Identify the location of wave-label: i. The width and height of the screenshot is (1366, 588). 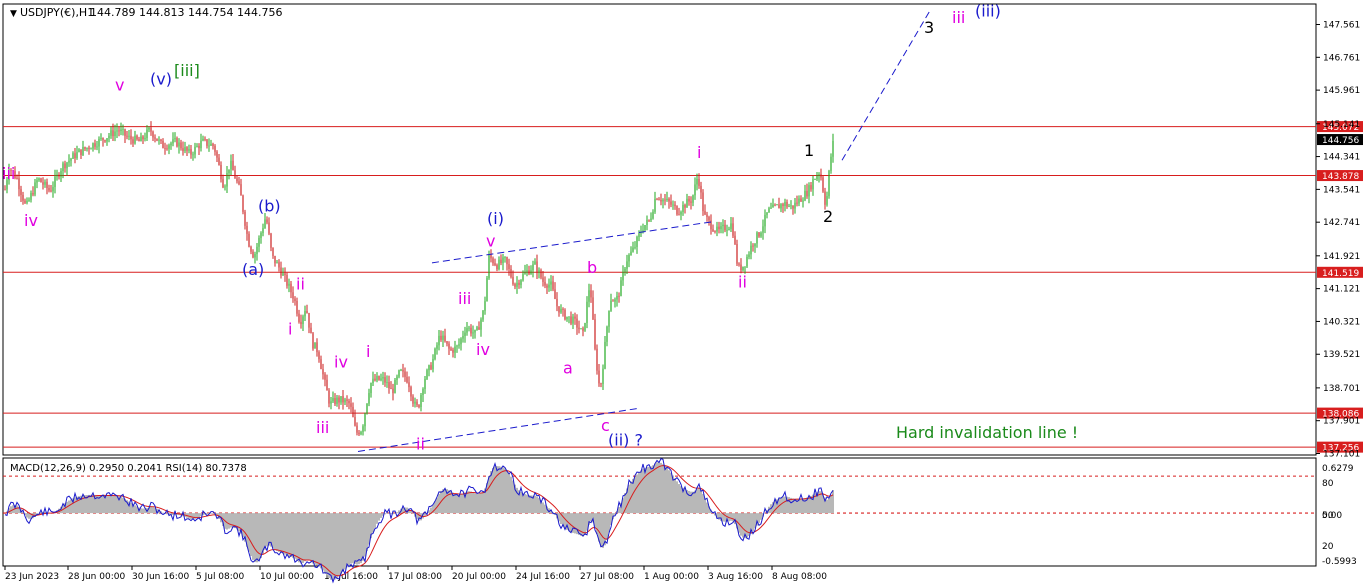
(290, 329).